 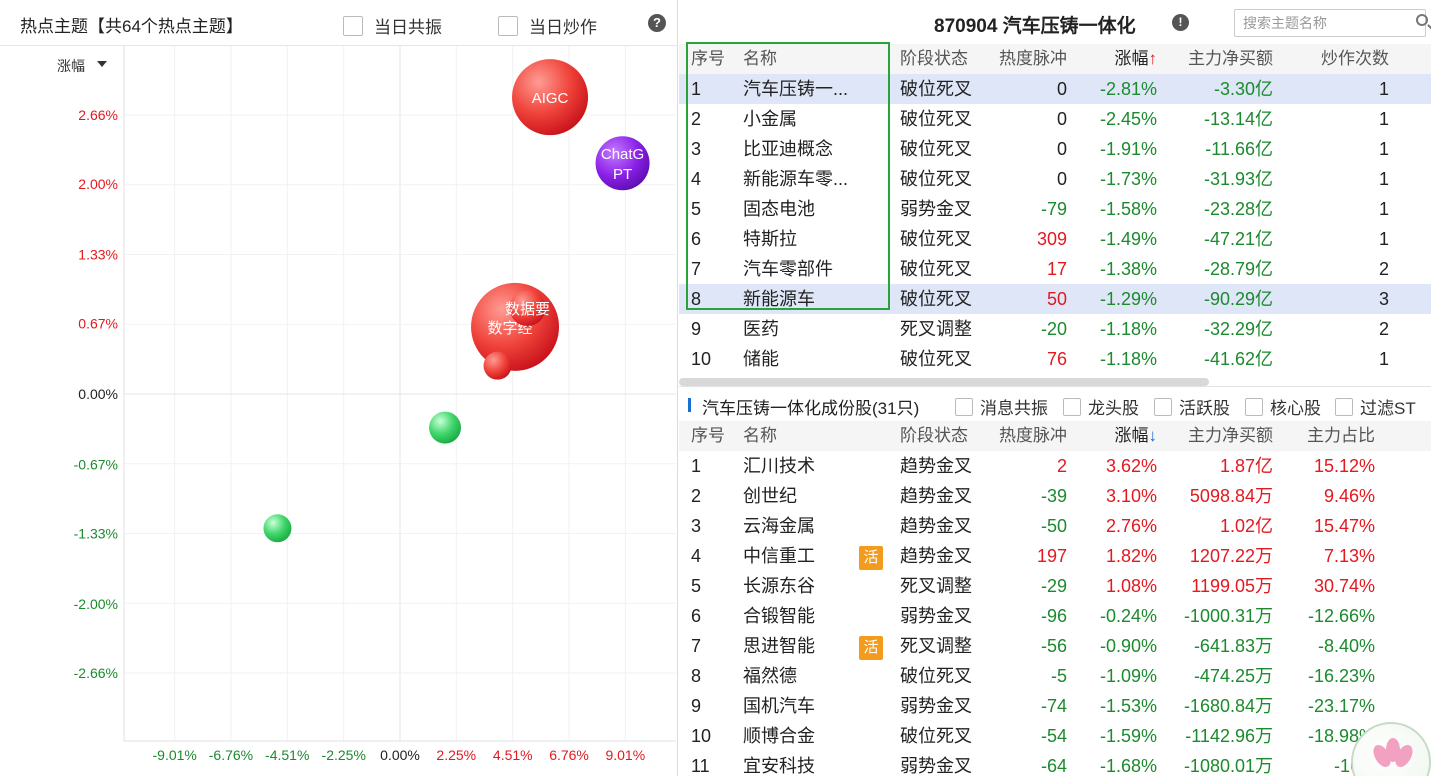 I want to click on cell-change: -2.81%, so click(x=1128, y=89).